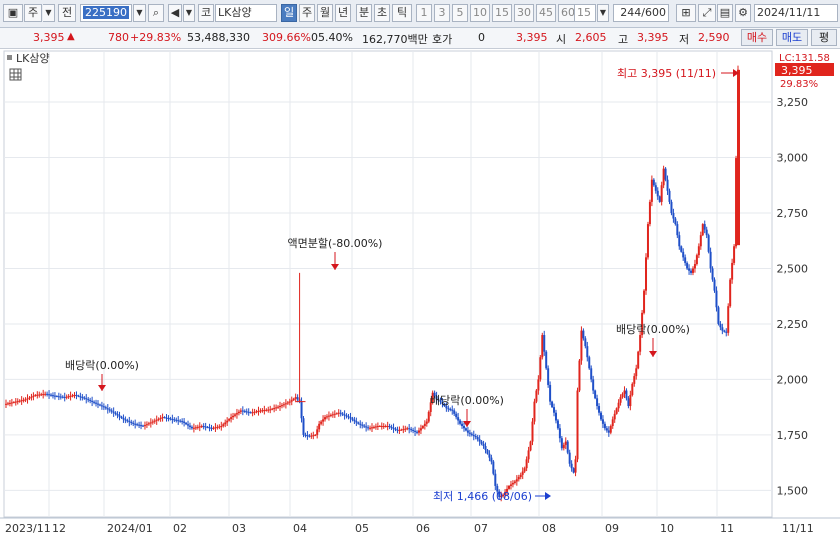 The height and width of the screenshot is (544, 840). Describe the element at coordinates (585, 13) in the screenshot. I see `interval-input: 15` at that location.